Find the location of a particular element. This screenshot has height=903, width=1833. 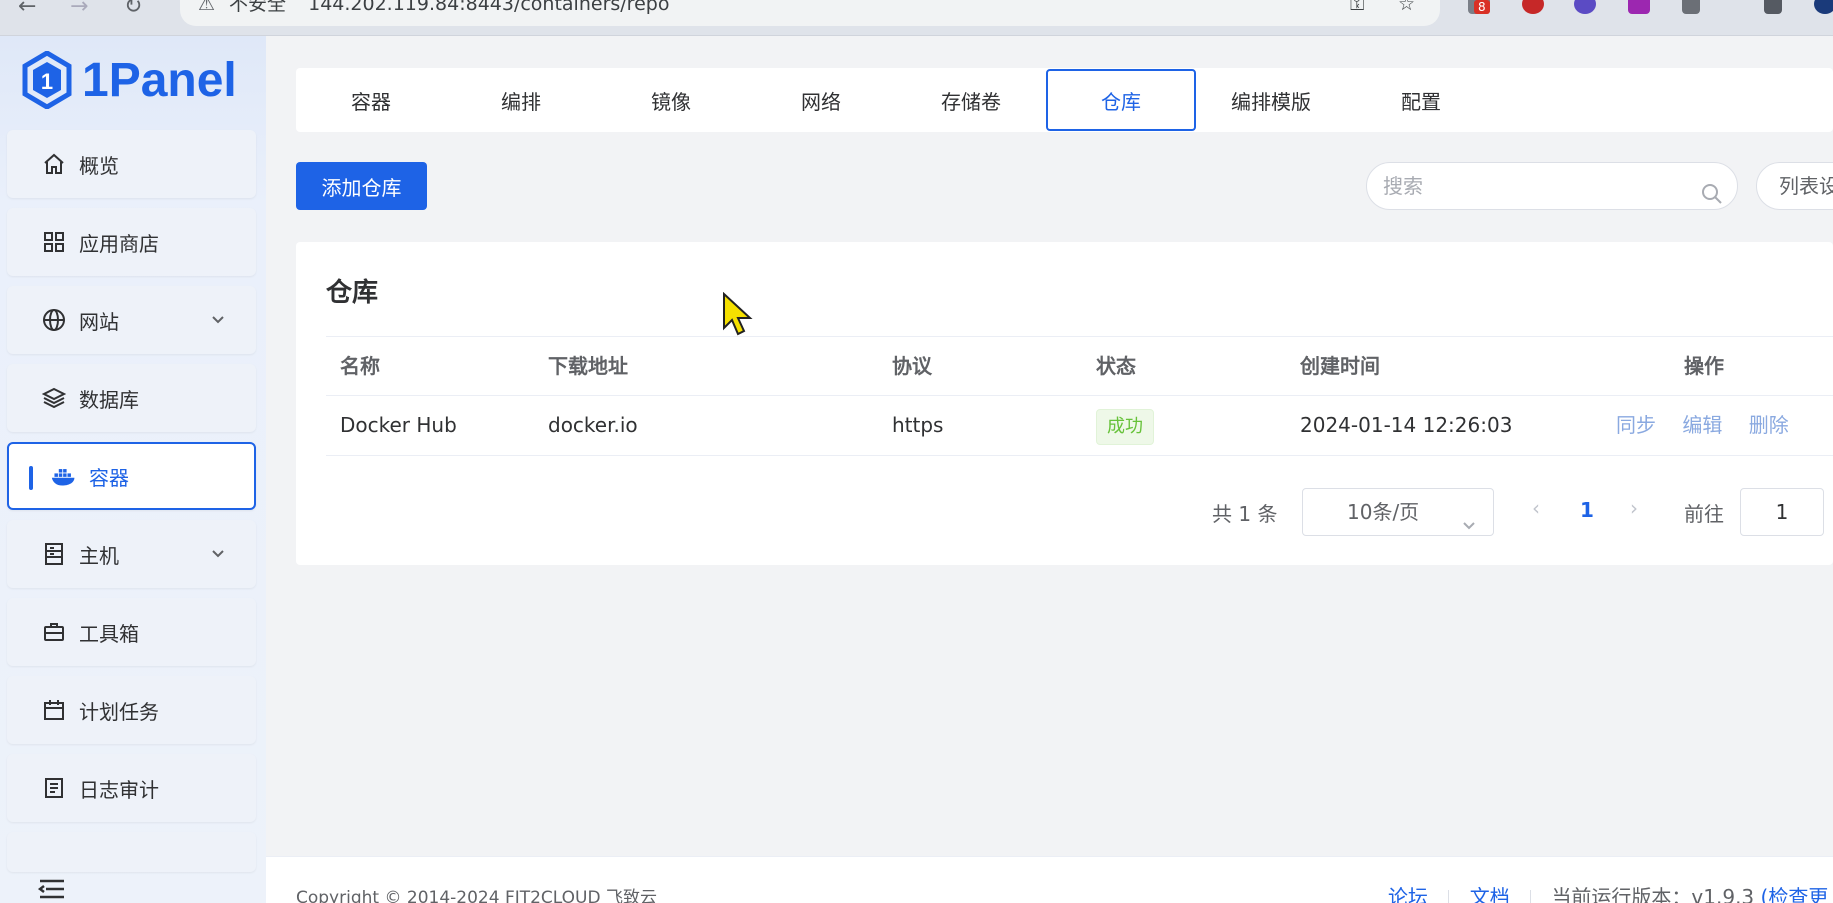

version-text: 当前运行版本：v1.9.3 is located at coordinates (1653, 894).